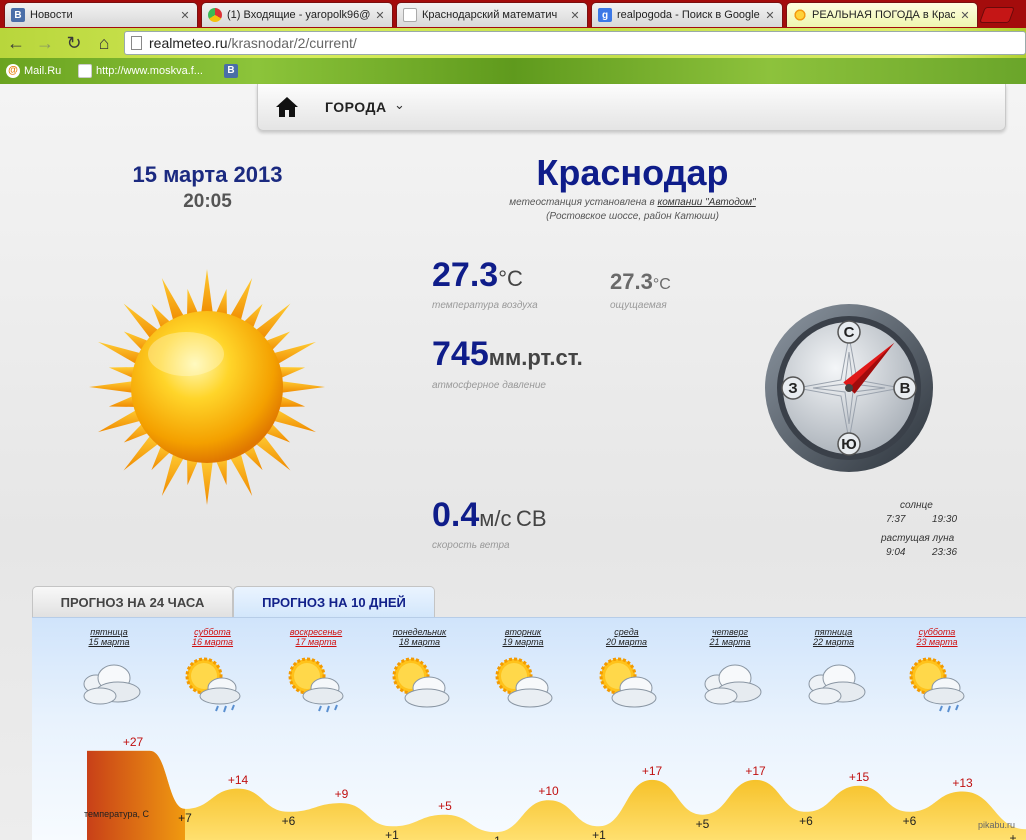 The image size is (1026, 840). Describe the element at coordinates (640, 282) in the screenshot. I see `feels-like: 27.3°С` at that location.